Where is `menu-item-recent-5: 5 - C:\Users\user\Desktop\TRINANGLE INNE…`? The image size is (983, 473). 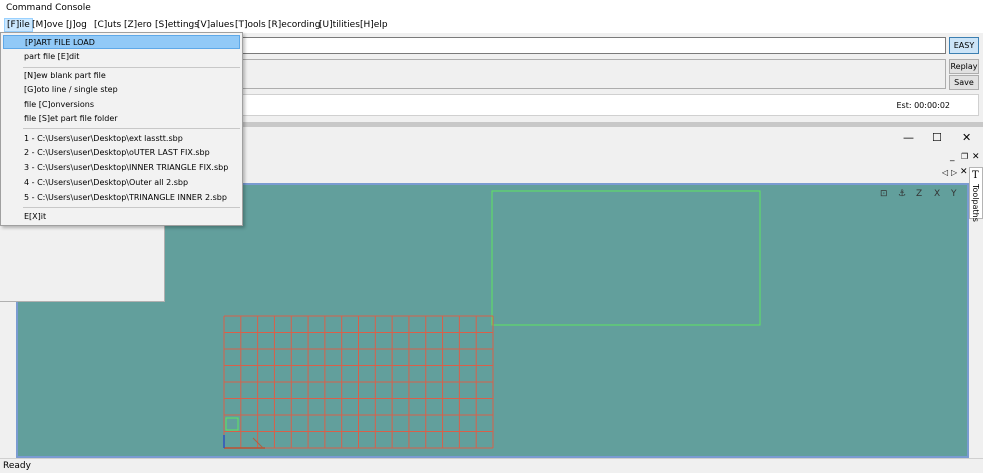 menu-item-recent-5: 5 - C:\Users\user\Desktop\TRINANGLE INNE… is located at coordinates (121, 198).